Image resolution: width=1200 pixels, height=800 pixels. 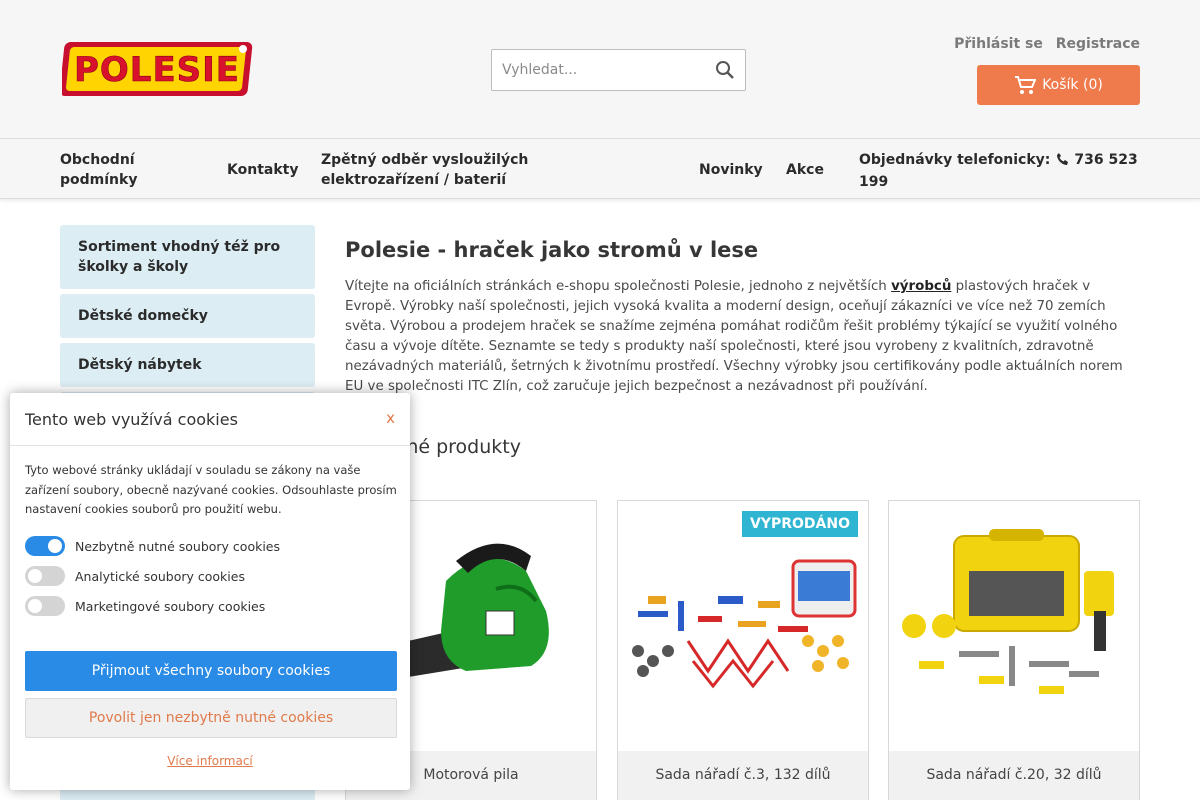 I want to click on search-input, so click(x=597, y=70).